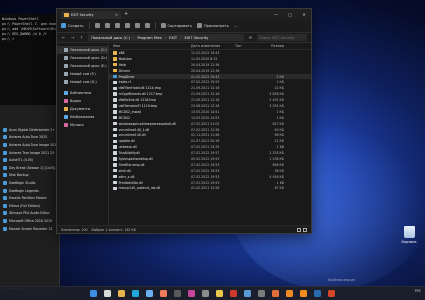 Image resolution: width=425 pixels, height=300 pixels. Describe the element at coordinates (29, 153) in the screenshot. I see `side-list-item: Antares True Image 2021 25` at that location.